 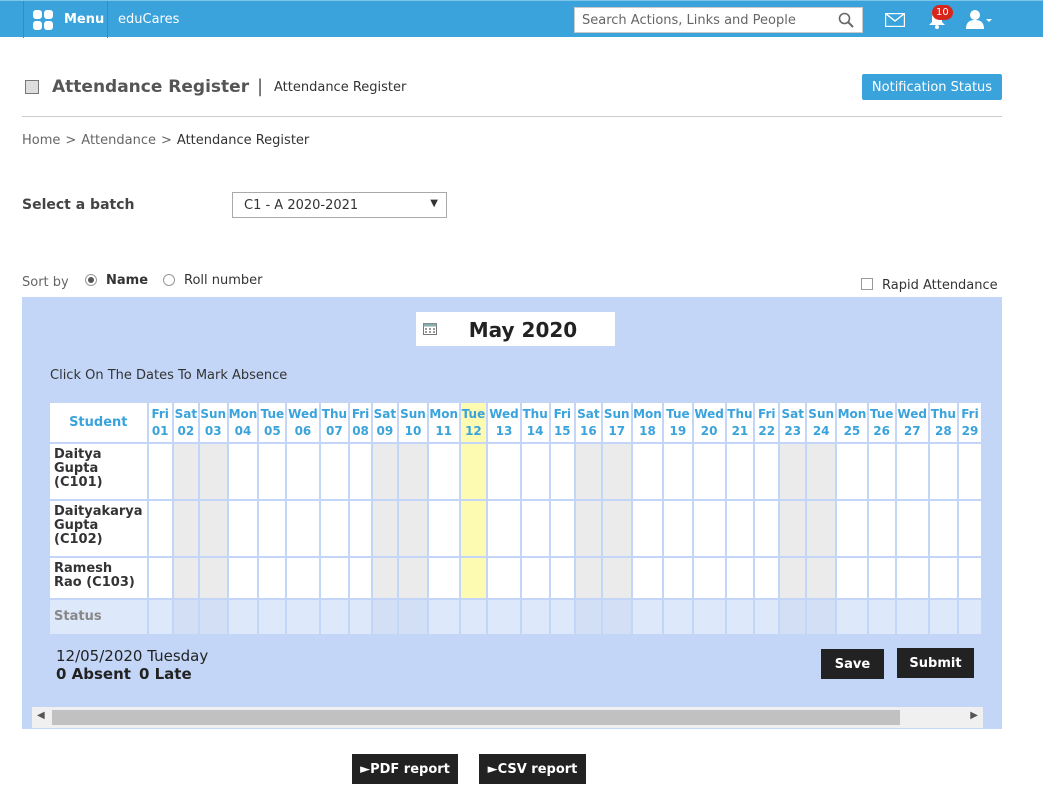 What do you see at coordinates (974, 715) in the screenshot?
I see `scroll-right-icon: ▶` at bounding box center [974, 715].